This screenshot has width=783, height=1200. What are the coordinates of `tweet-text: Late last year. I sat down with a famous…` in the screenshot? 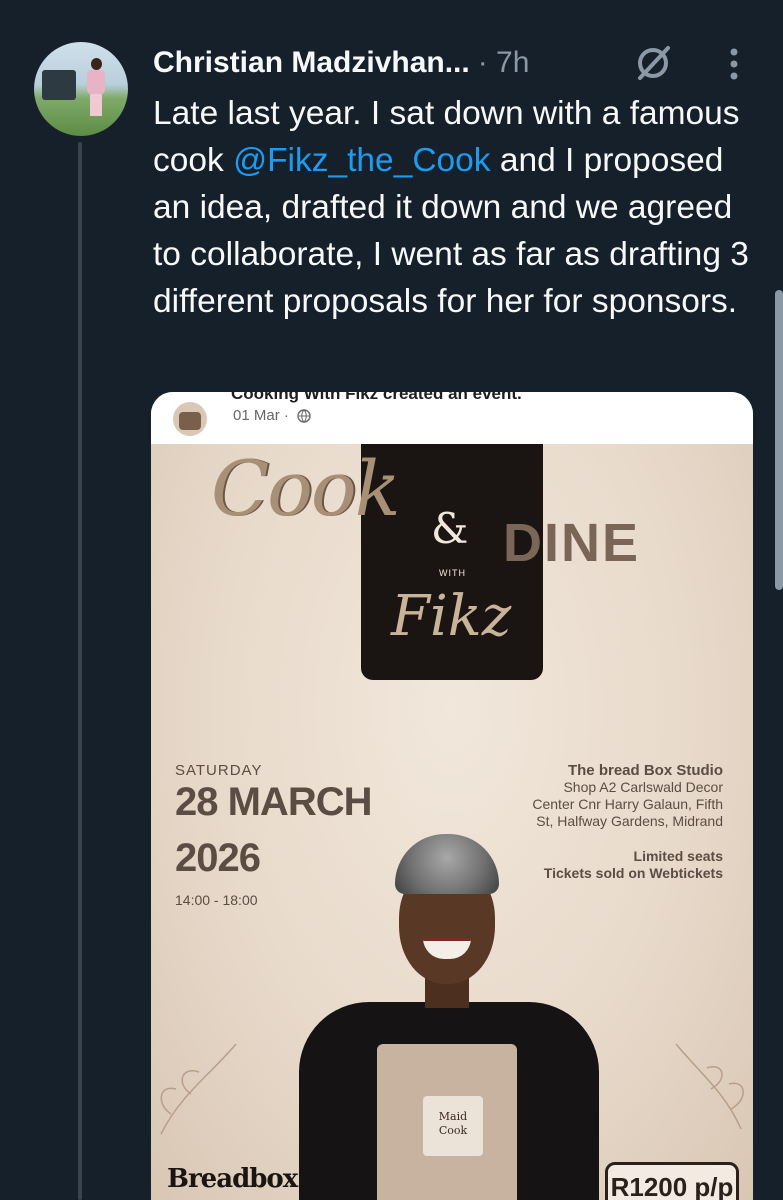 It's located at (451, 207).